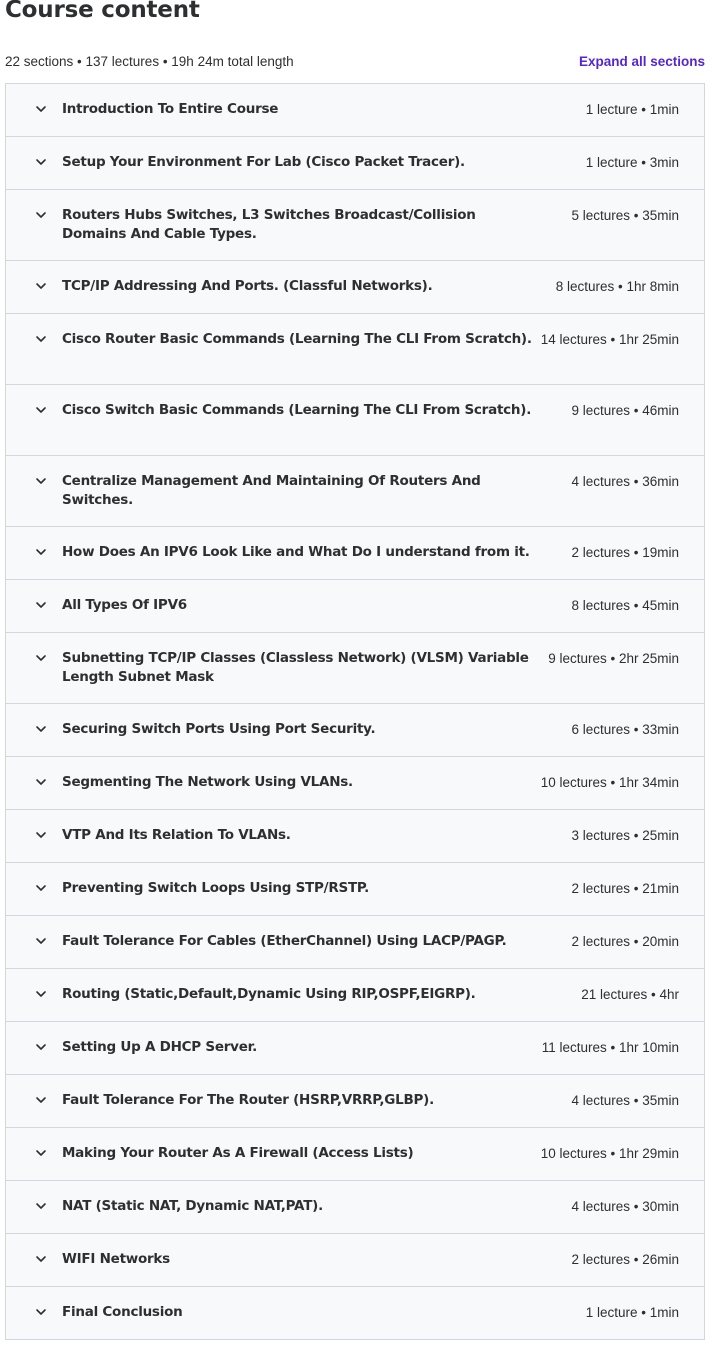  Describe the element at coordinates (625, 215) in the screenshot. I see `section-meta: 5 lectures • 35min` at that location.